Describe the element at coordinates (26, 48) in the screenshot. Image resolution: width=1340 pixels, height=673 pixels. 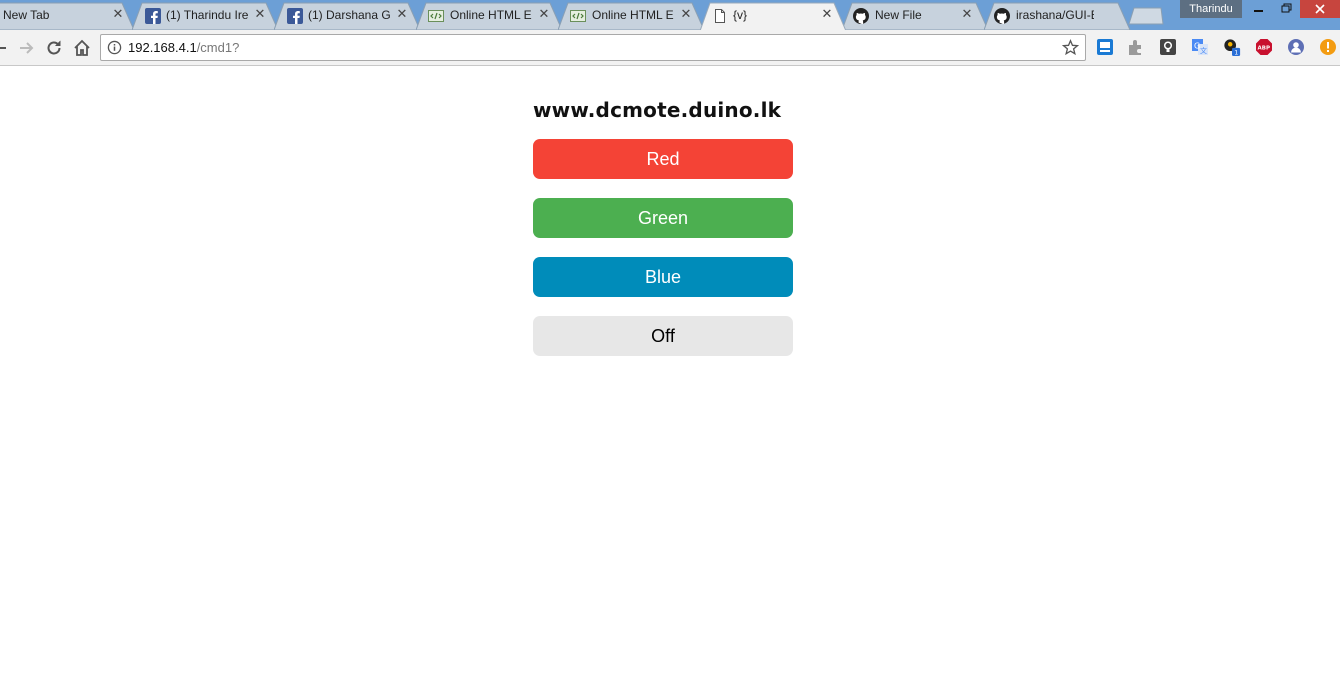
I see `forward-icon` at that location.